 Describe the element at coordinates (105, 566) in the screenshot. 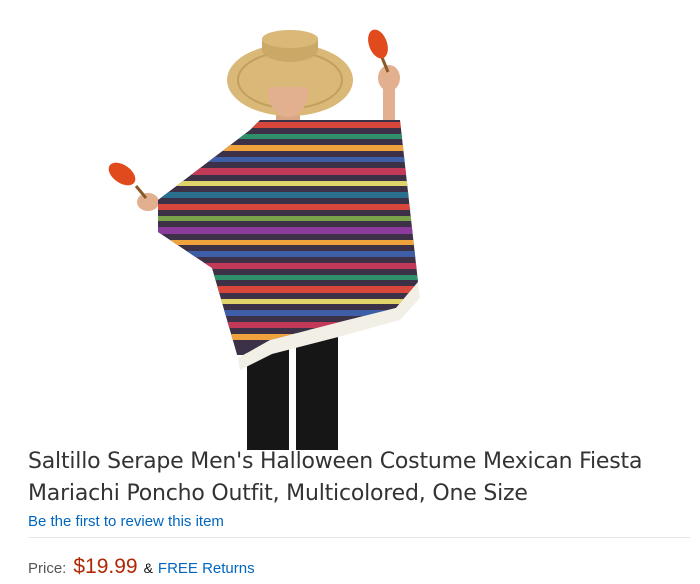

I see `price-value: $19.99` at that location.